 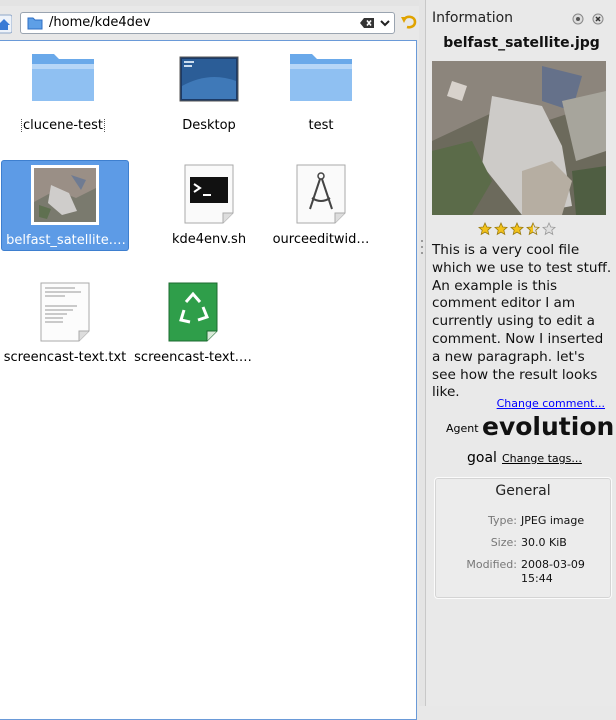 I want to click on rating-stars, so click(x=518, y=231).